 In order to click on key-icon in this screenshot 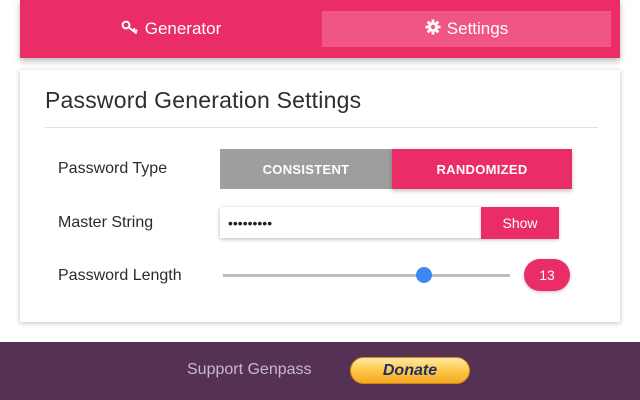, I will do `click(133, 29)`.